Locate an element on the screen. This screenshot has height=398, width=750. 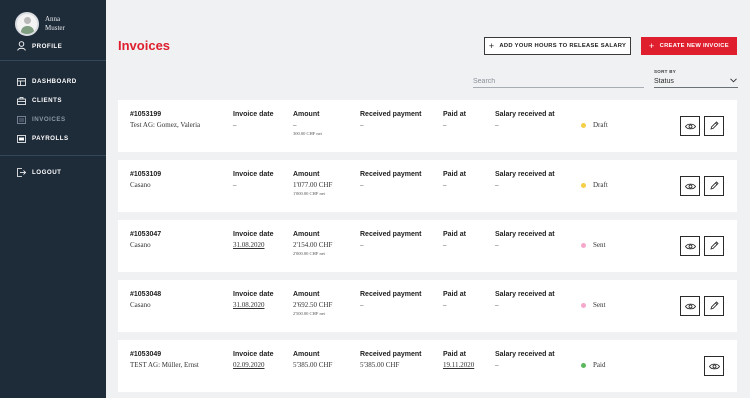
amount-label: Amount is located at coordinates (306, 234).